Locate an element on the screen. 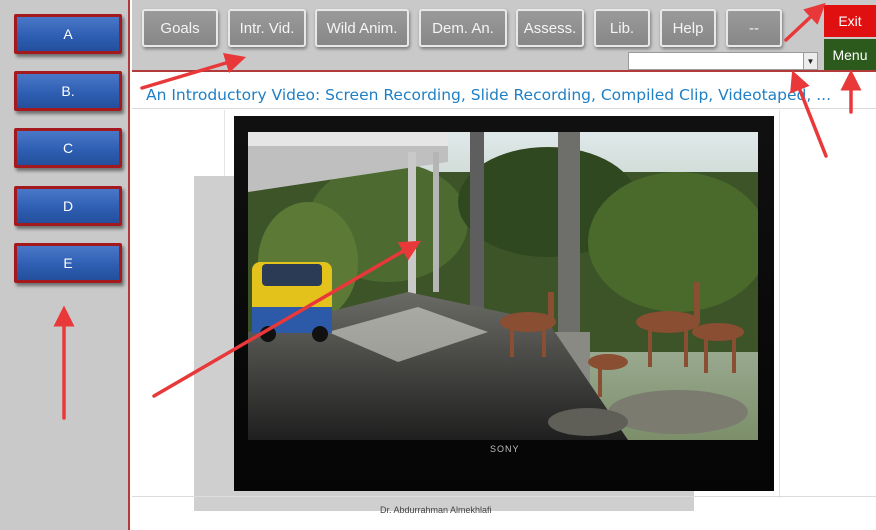 Image resolution: width=876 pixels, height=530 pixels. goals-button: Goals is located at coordinates (180, 28).